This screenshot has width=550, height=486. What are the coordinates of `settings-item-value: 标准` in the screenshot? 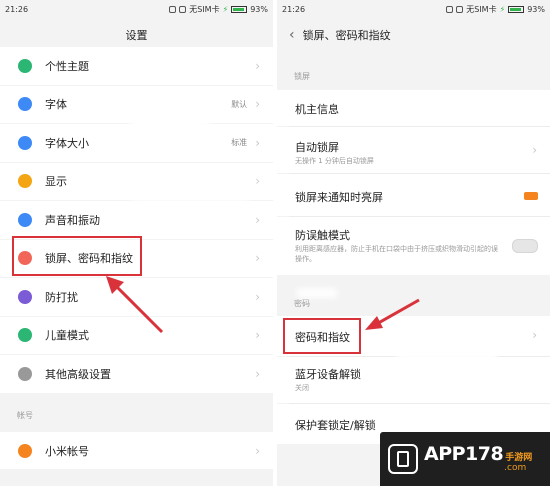 It's located at (239, 143).